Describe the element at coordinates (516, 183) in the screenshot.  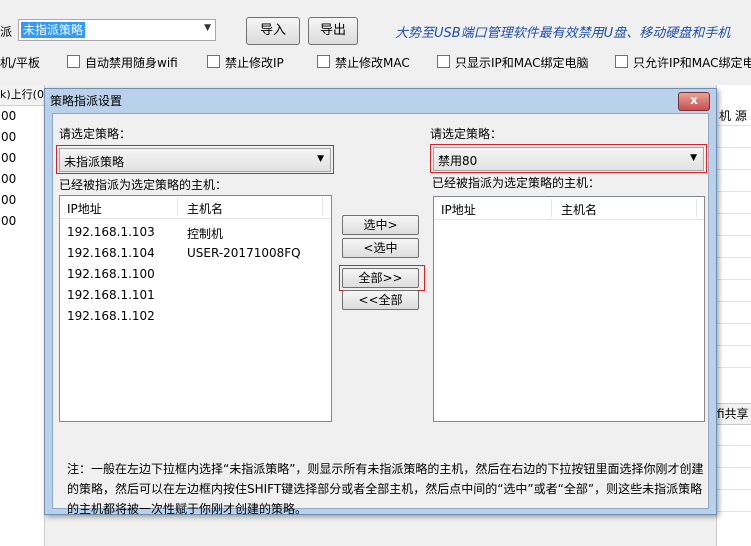
I see `right-hosts-label: 已经被指派为选定策略的主机：` at that location.